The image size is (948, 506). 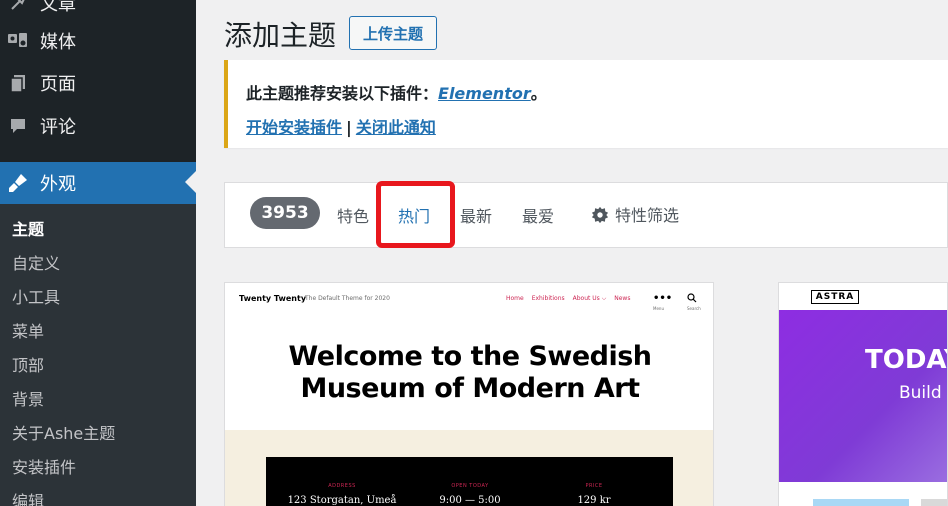 I want to click on sidebar-item-pages: 页面, so click(x=98, y=83).